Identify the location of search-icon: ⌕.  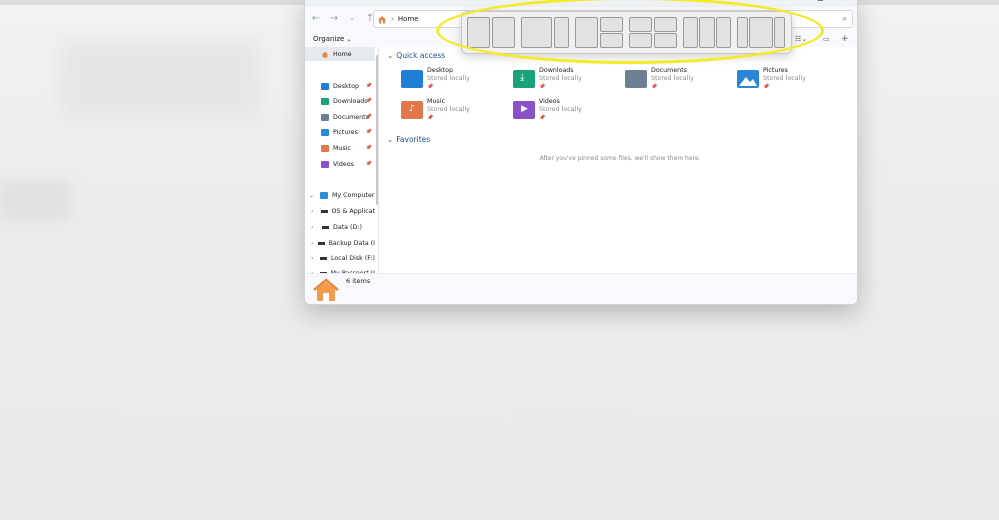
(845, 19).